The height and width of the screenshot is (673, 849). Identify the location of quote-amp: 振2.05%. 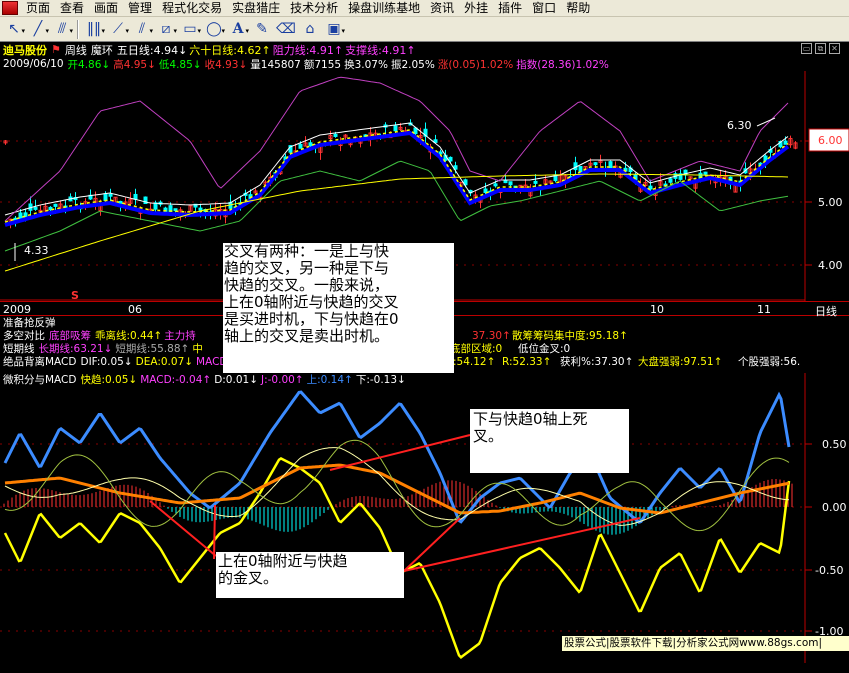
(412, 64).